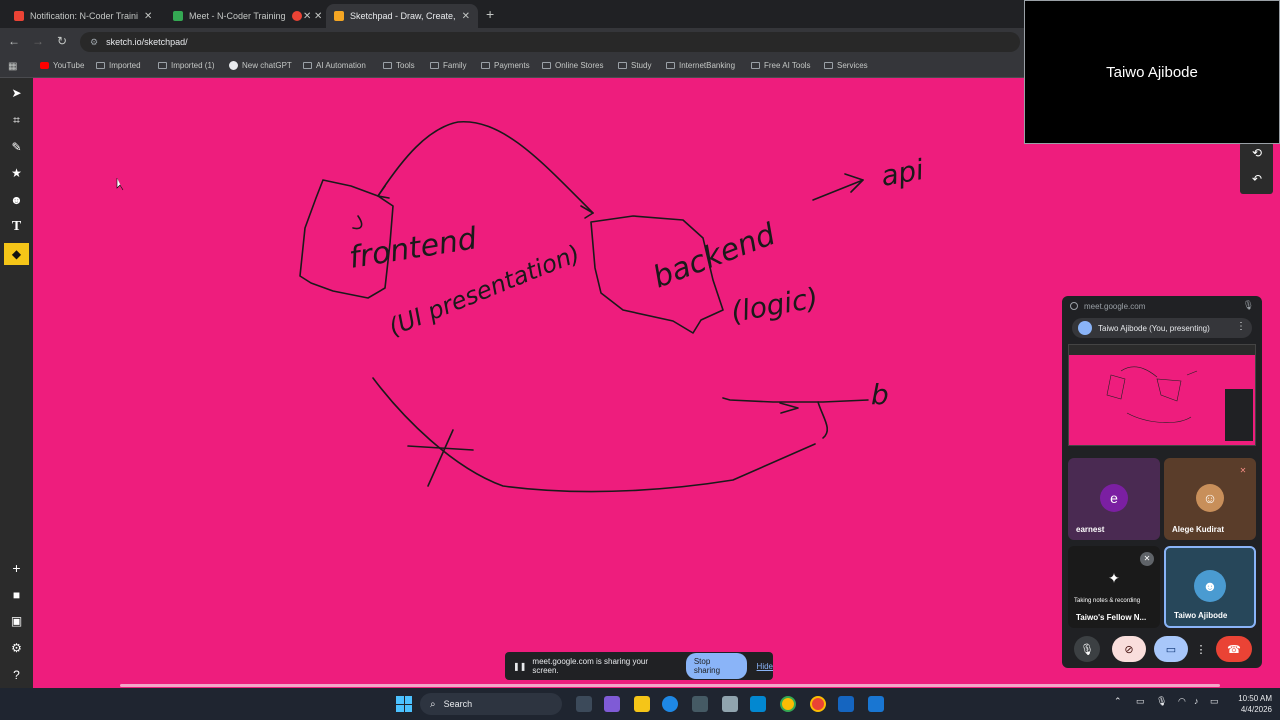  Describe the element at coordinates (765, 666) in the screenshot. I see `hide-button: Hide` at that location.